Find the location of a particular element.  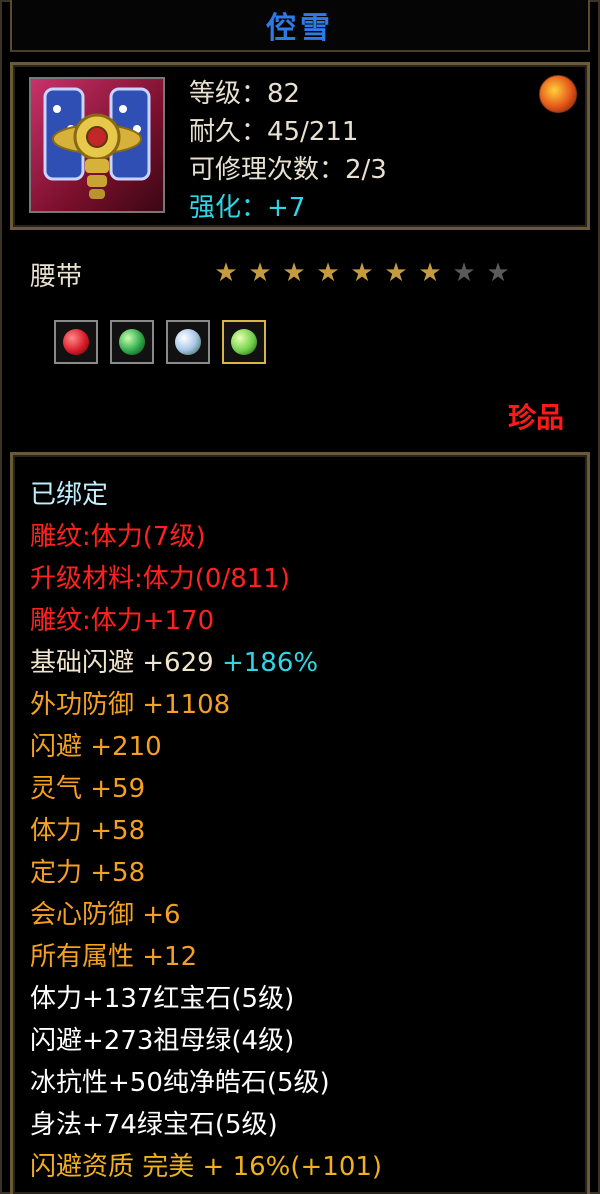

title-bar: 倥雪 is located at coordinates (300, 26).